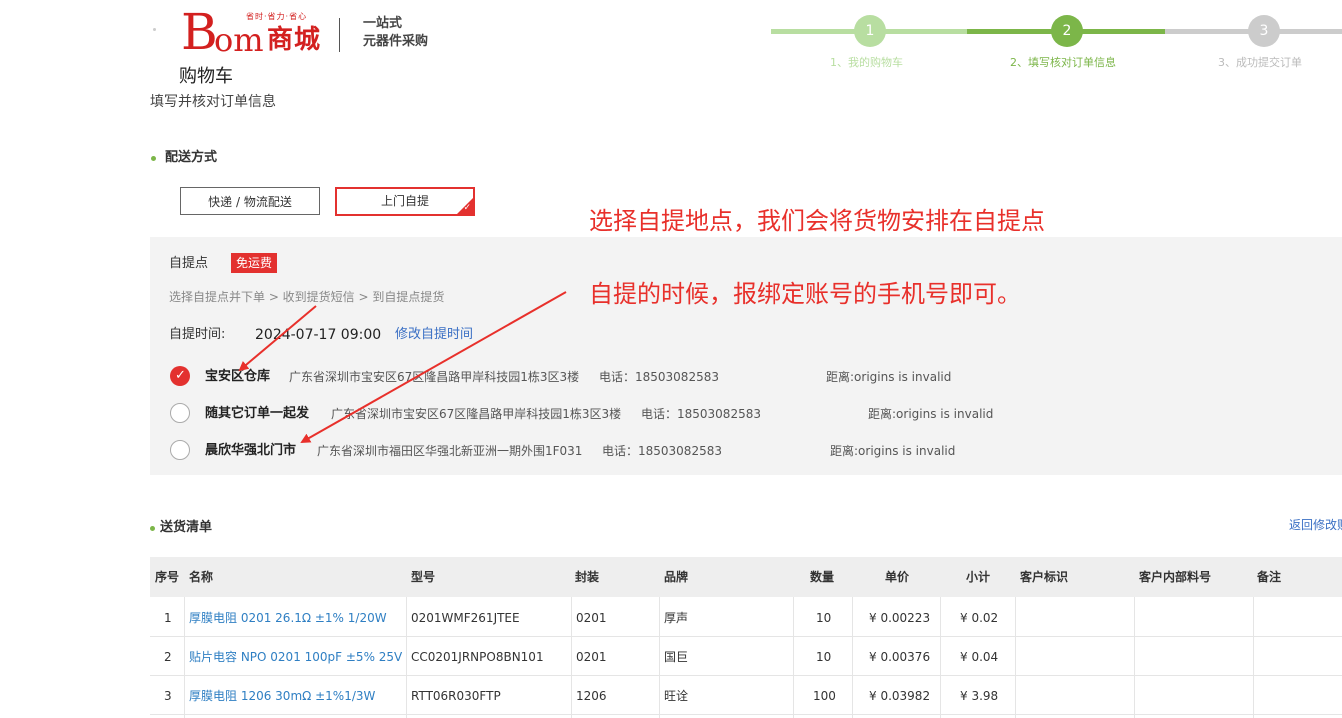  Describe the element at coordinates (168, 696) in the screenshot. I see `cell-no: 3` at that location.